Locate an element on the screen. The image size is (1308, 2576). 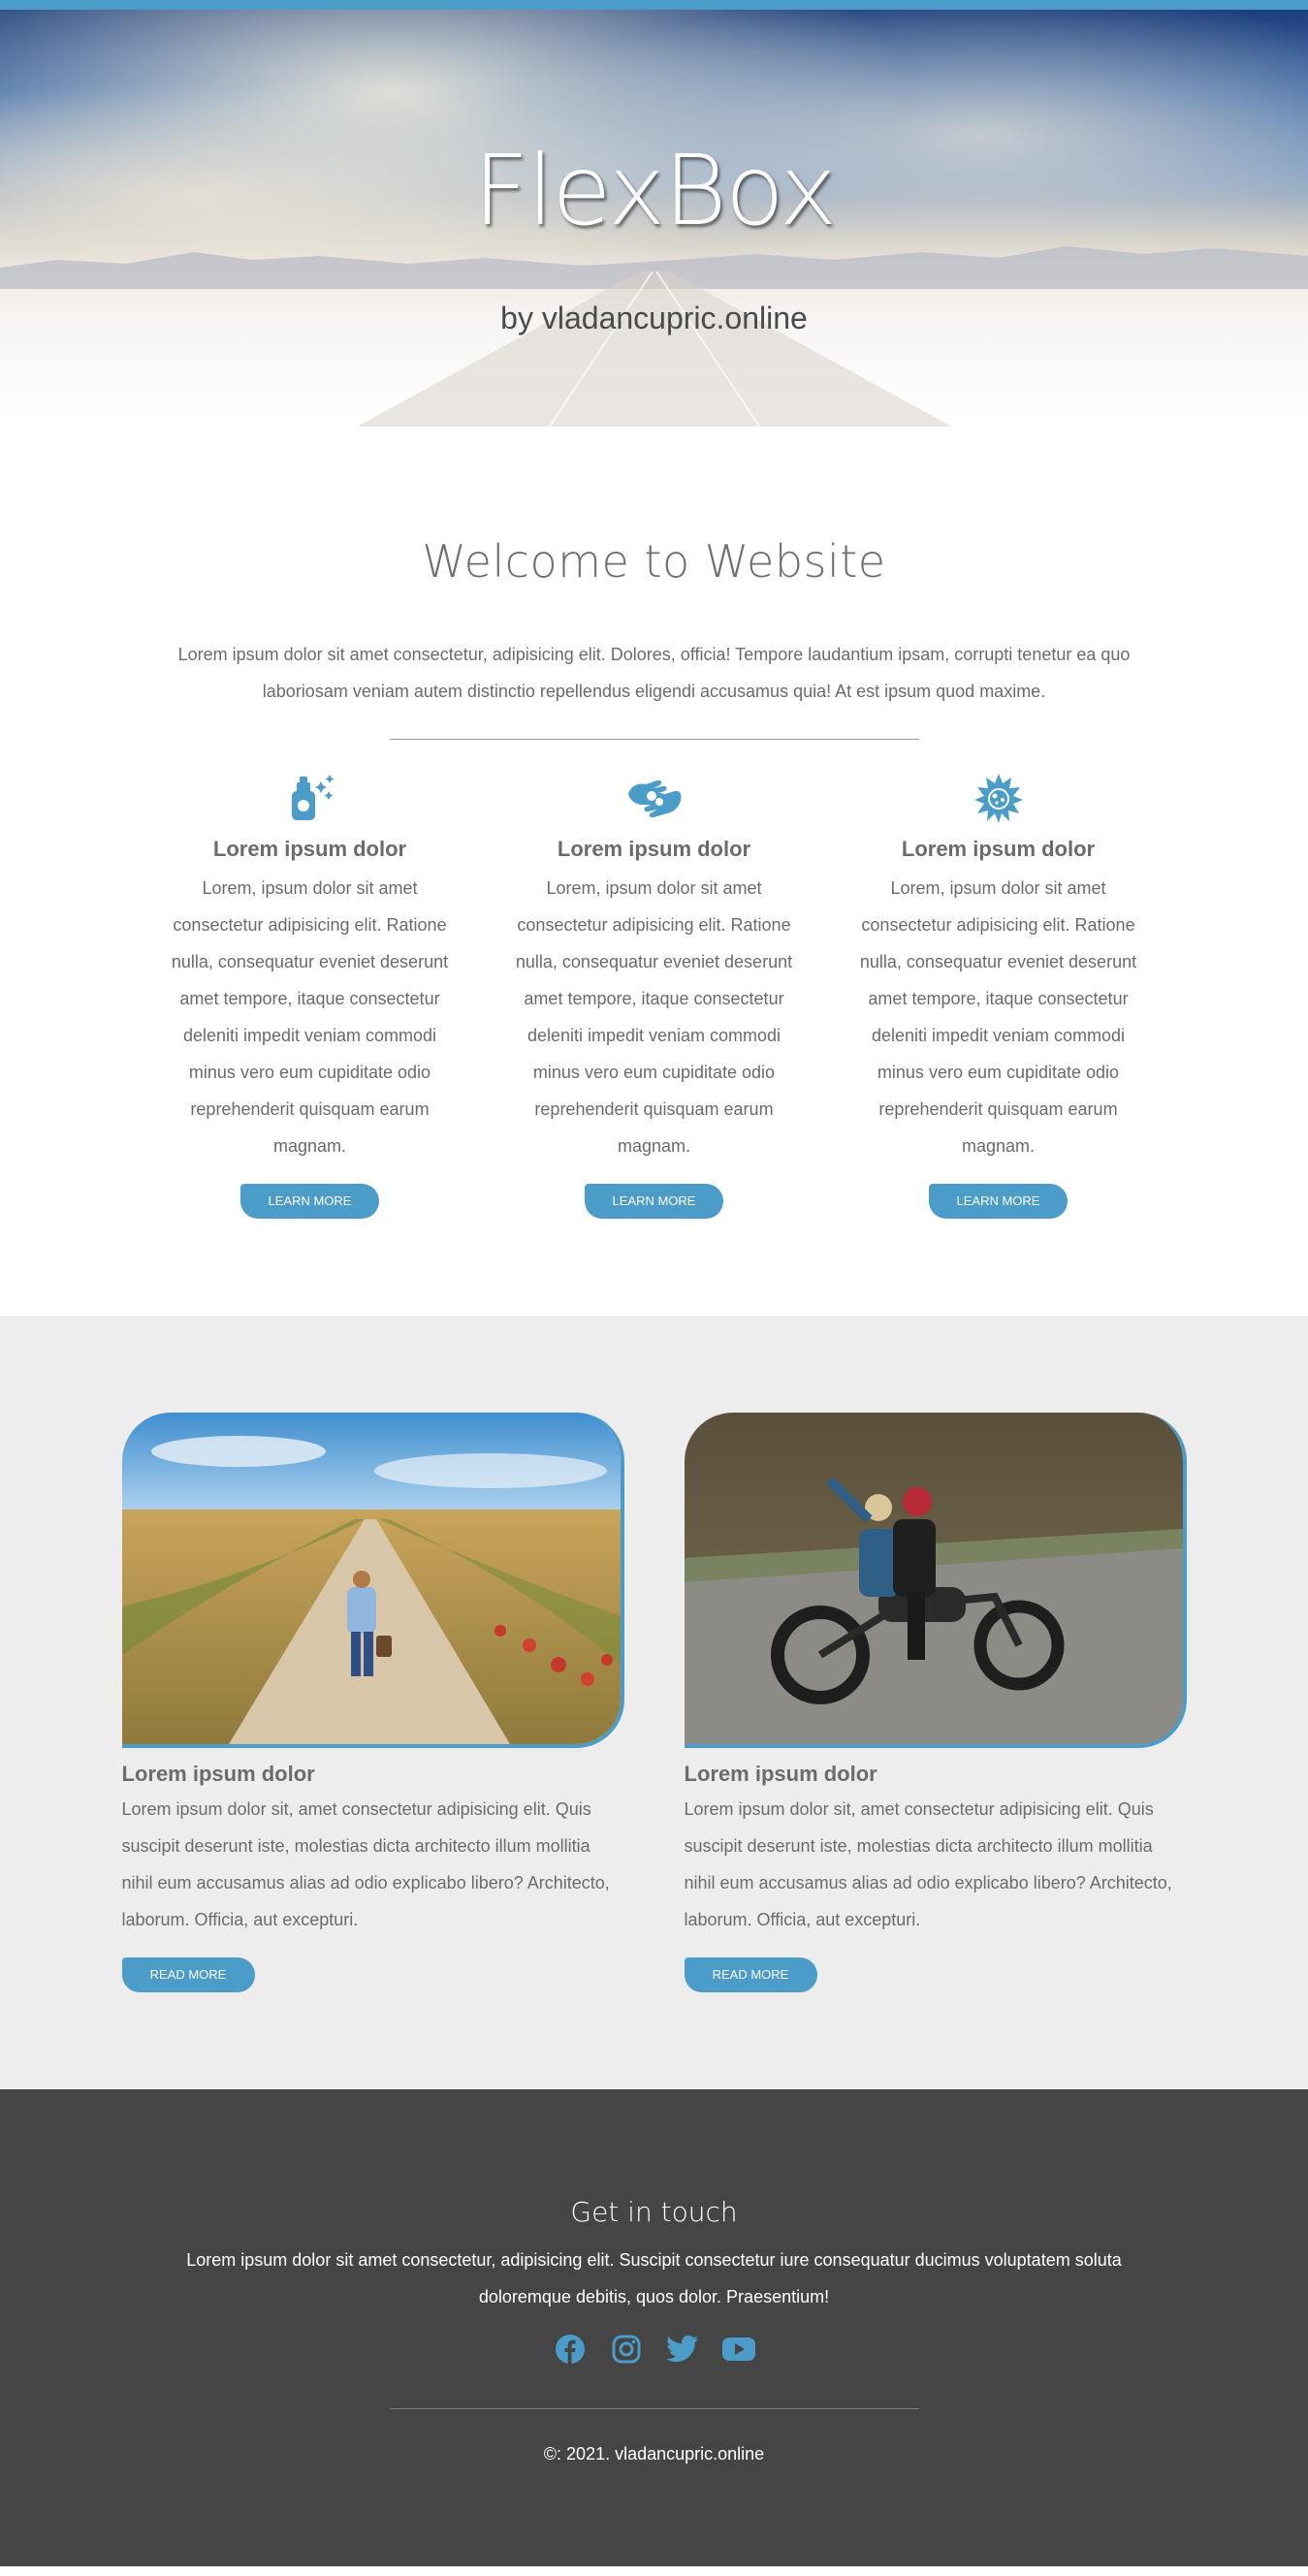
facebook-icon is located at coordinates (570, 2349).